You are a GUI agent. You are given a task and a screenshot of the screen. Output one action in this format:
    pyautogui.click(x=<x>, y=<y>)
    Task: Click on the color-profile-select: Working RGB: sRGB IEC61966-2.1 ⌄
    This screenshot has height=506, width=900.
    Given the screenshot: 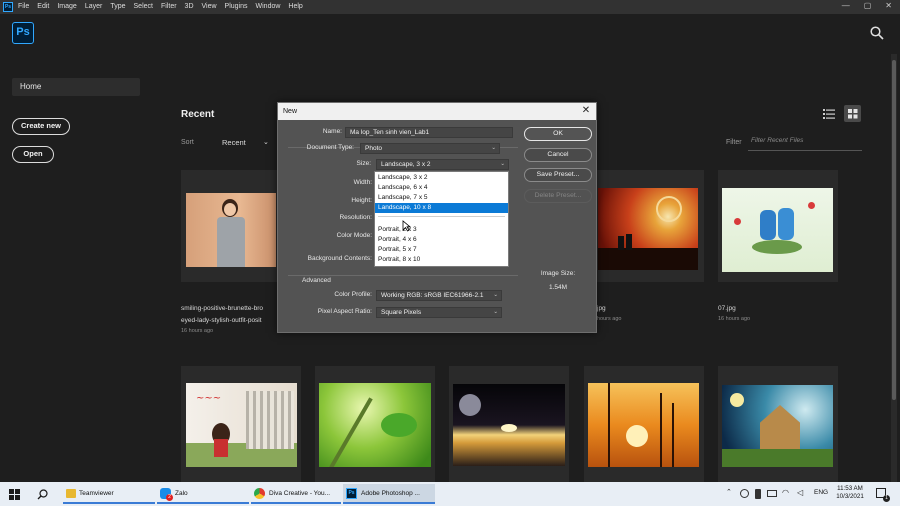 What is the action you would take?
    pyautogui.click(x=439, y=295)
    